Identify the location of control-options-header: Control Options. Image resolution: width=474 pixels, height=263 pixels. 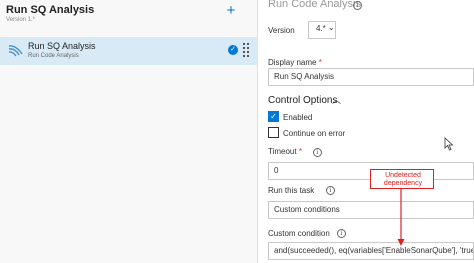
(302, 100).